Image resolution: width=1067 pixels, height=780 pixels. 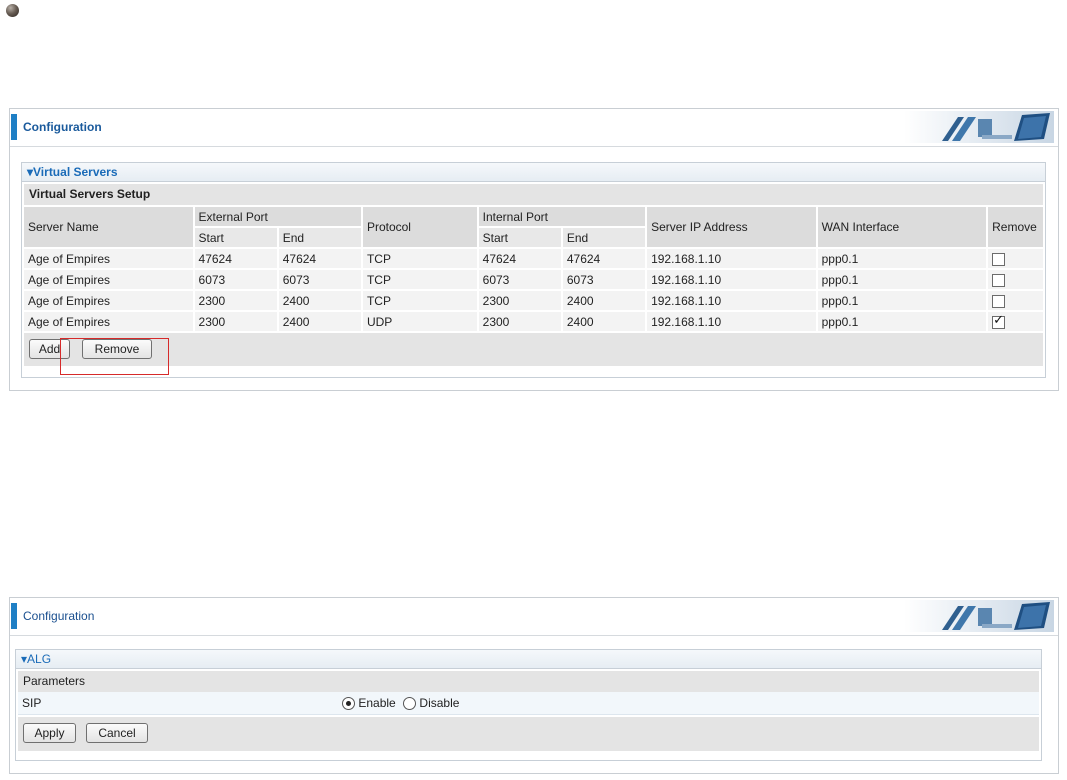 I want to click on parameters-heading: Parameters, so click(x=528, y=681).